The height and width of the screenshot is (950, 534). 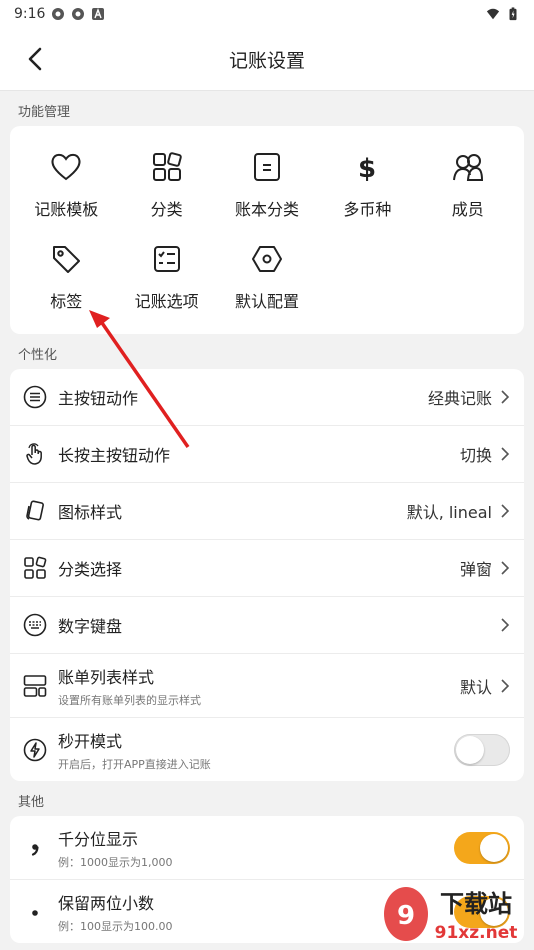 What do you see at coordinates (66, 278) in the screenshot?
I see `grid-item-tag: 标签` at bounding box center [66, 278].